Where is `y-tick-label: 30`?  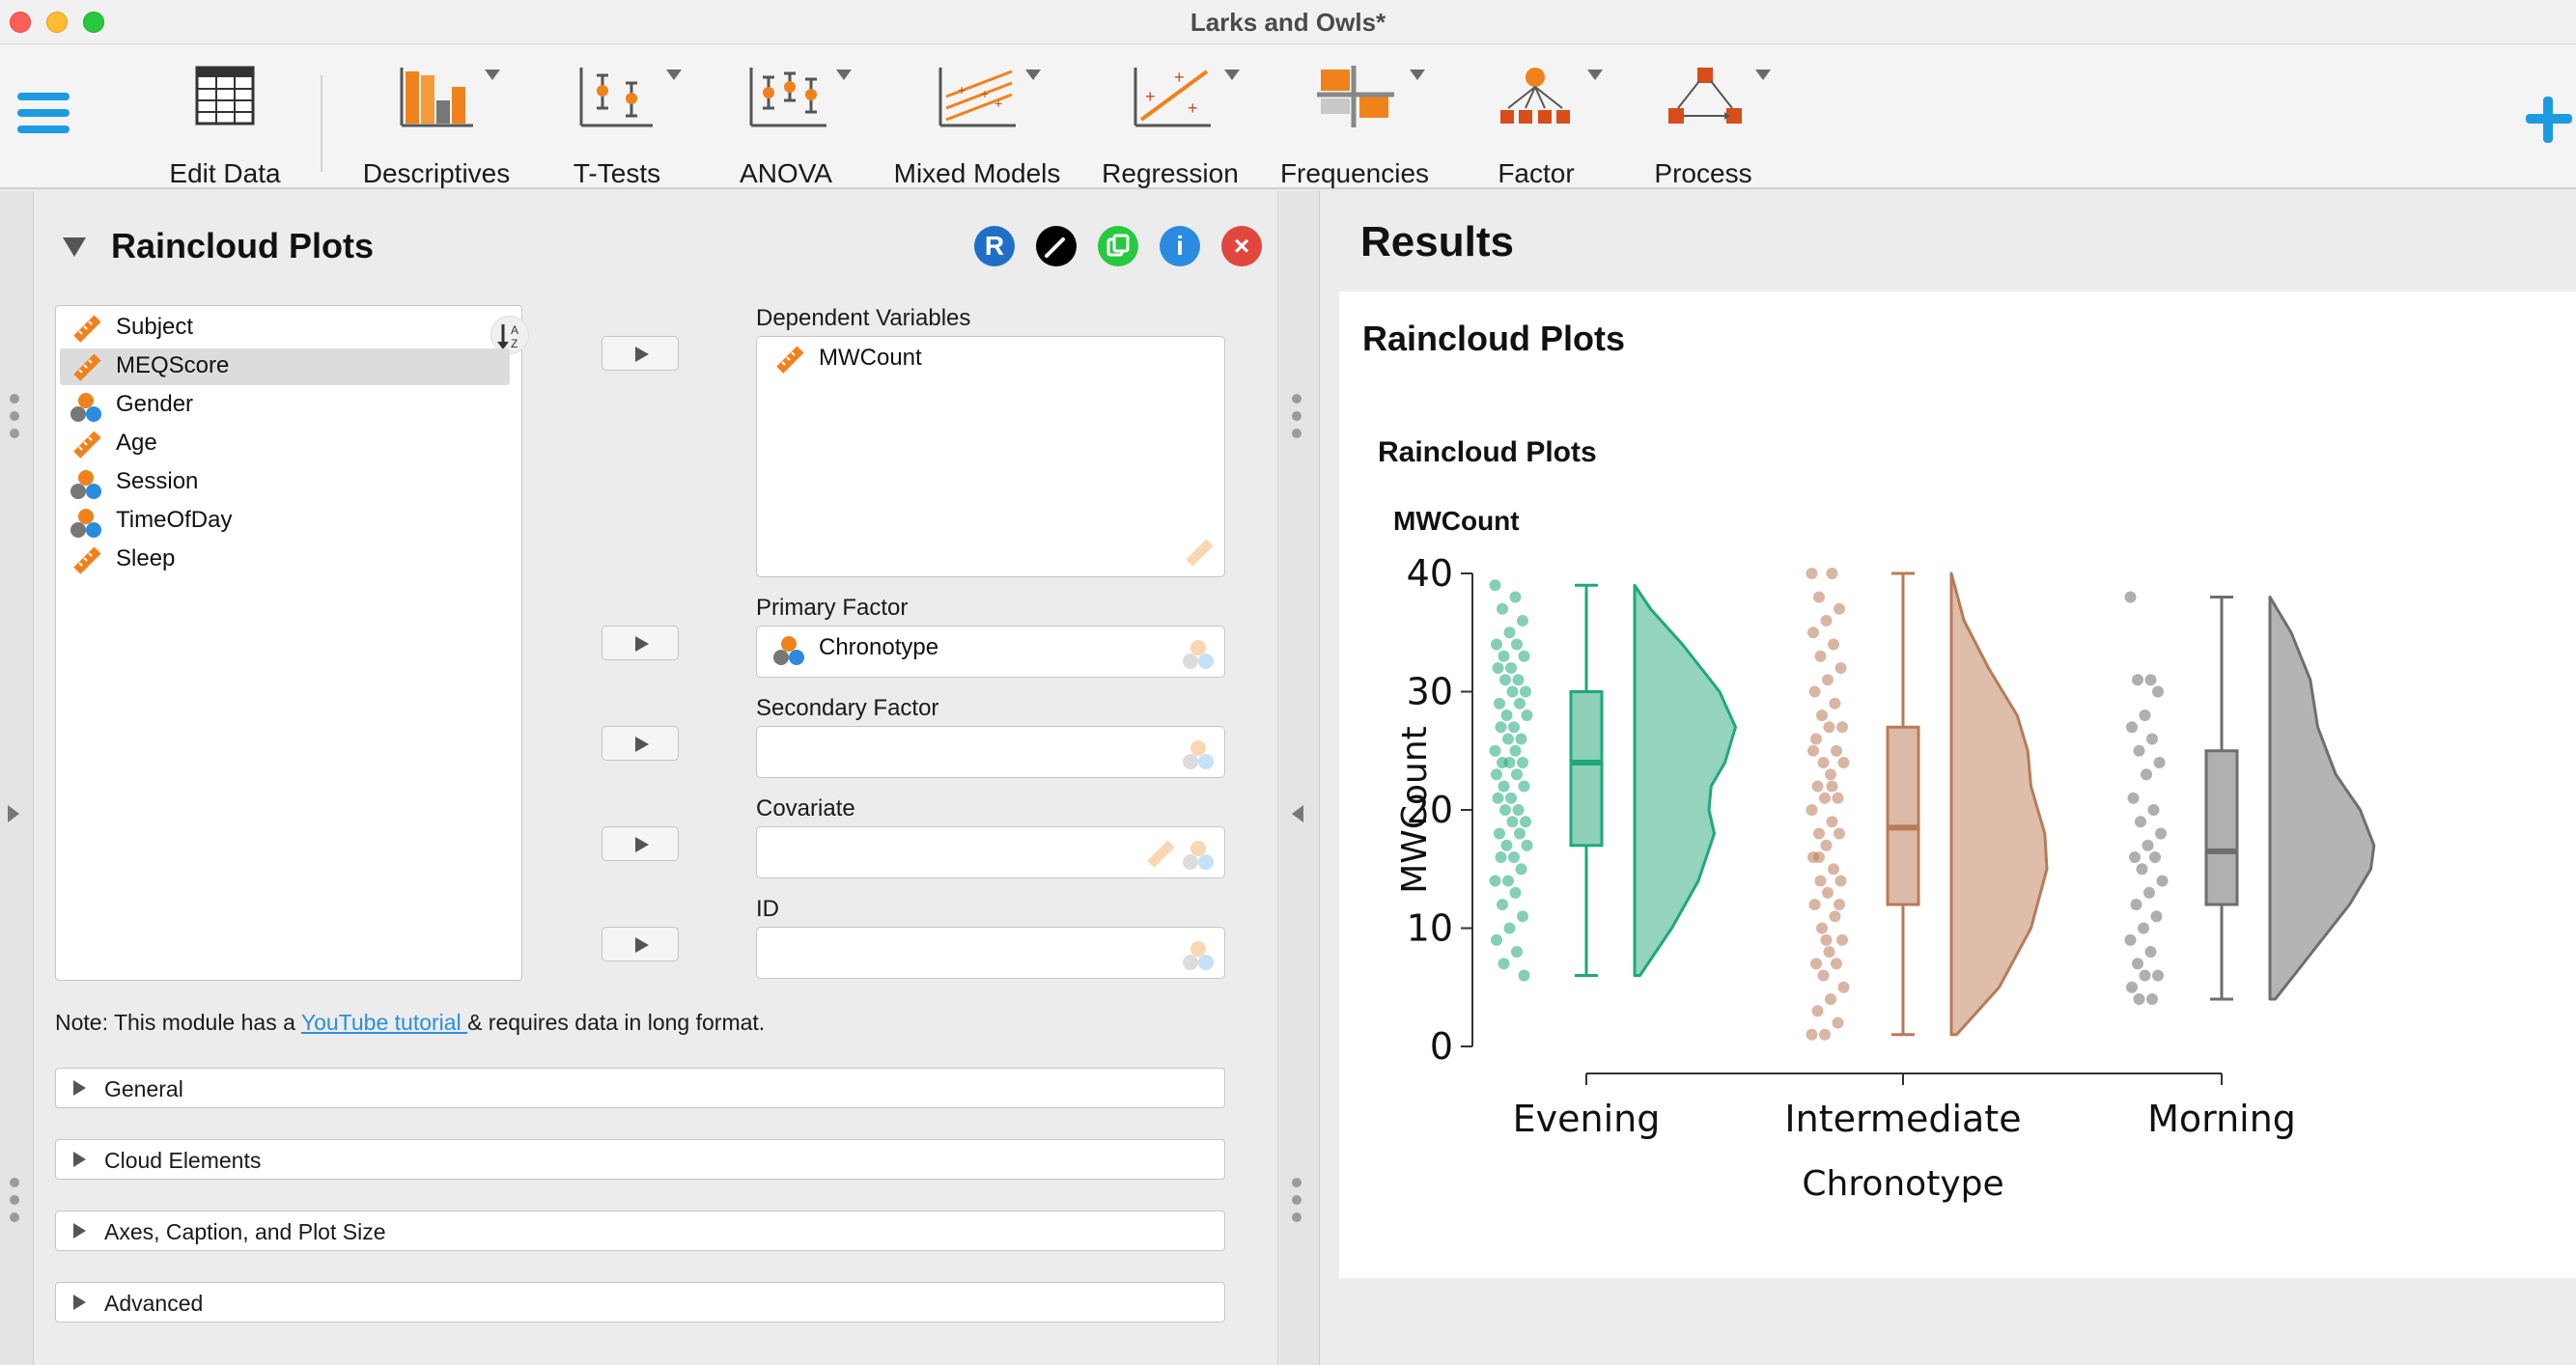
y-tick-label: 30 is located at coordinates (1430, 692).